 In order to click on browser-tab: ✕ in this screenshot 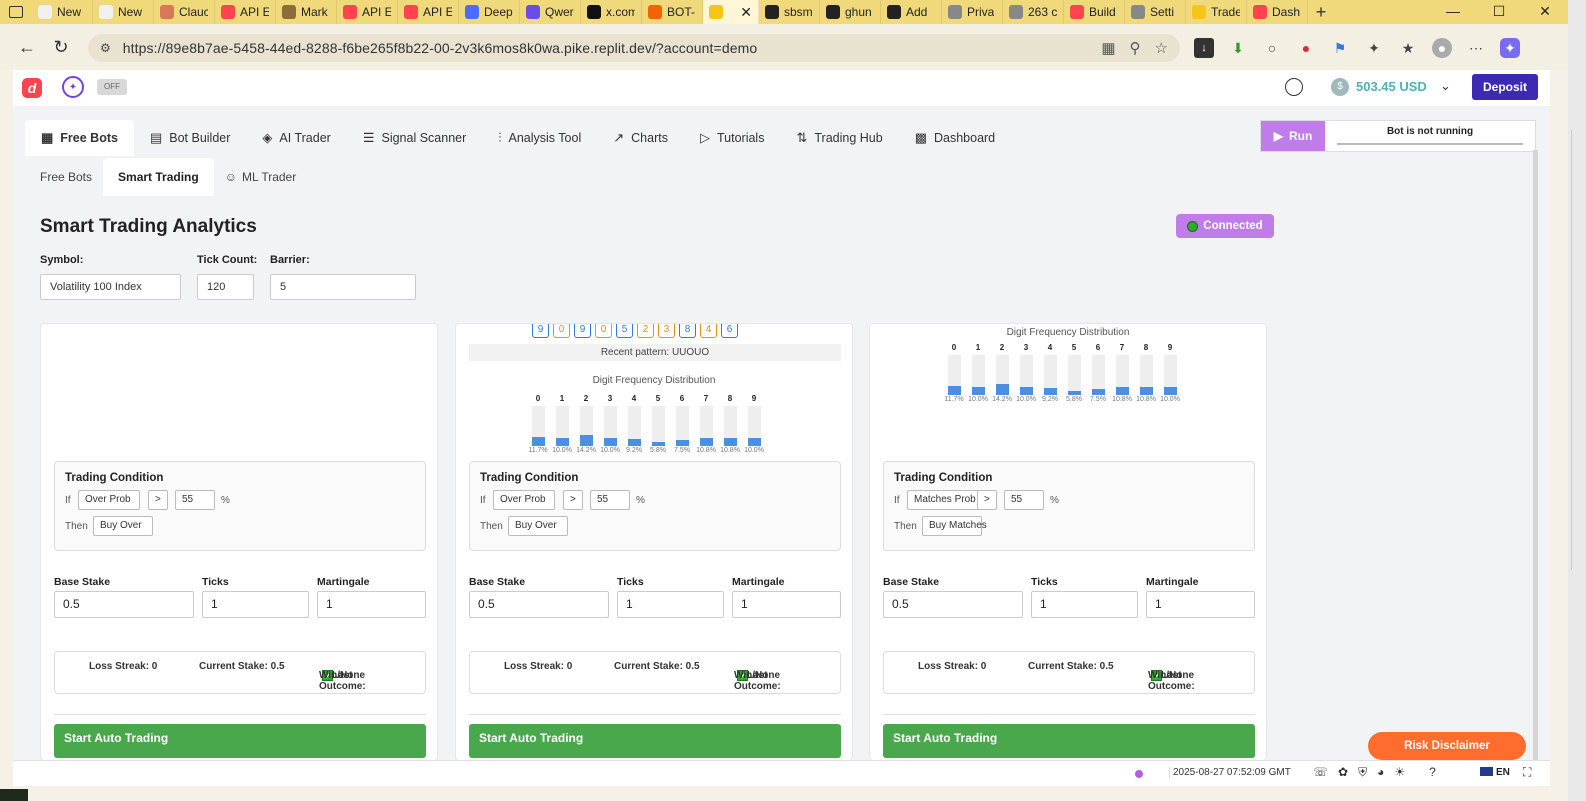, I will do `click(731, 12)`.